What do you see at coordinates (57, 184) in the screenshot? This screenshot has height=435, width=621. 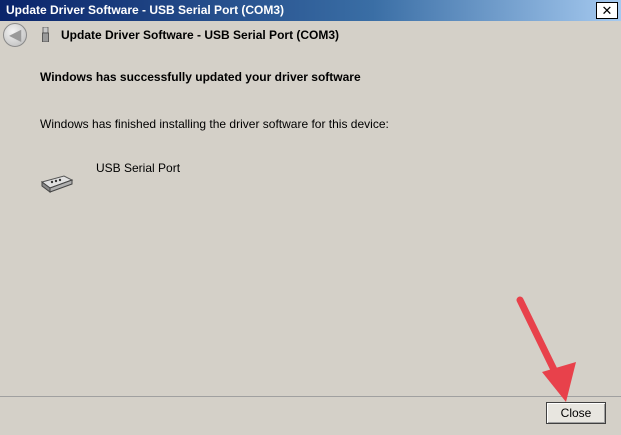 I see `serial-port-icon` at bounding box center [57, 184].